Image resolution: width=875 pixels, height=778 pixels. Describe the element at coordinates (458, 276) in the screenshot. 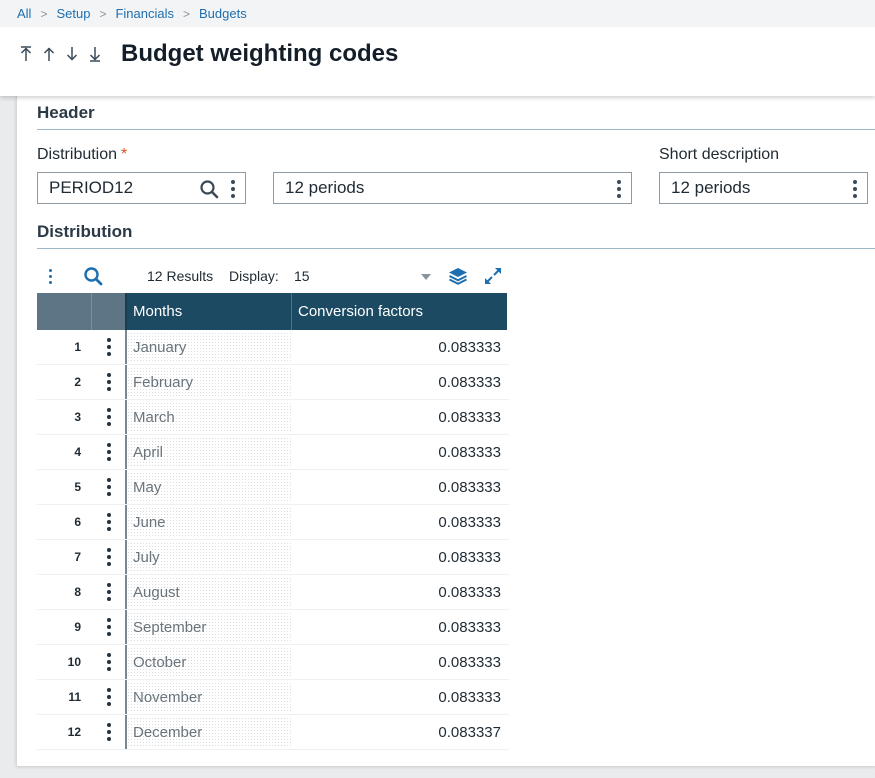

I see `layers-icon` at that location.